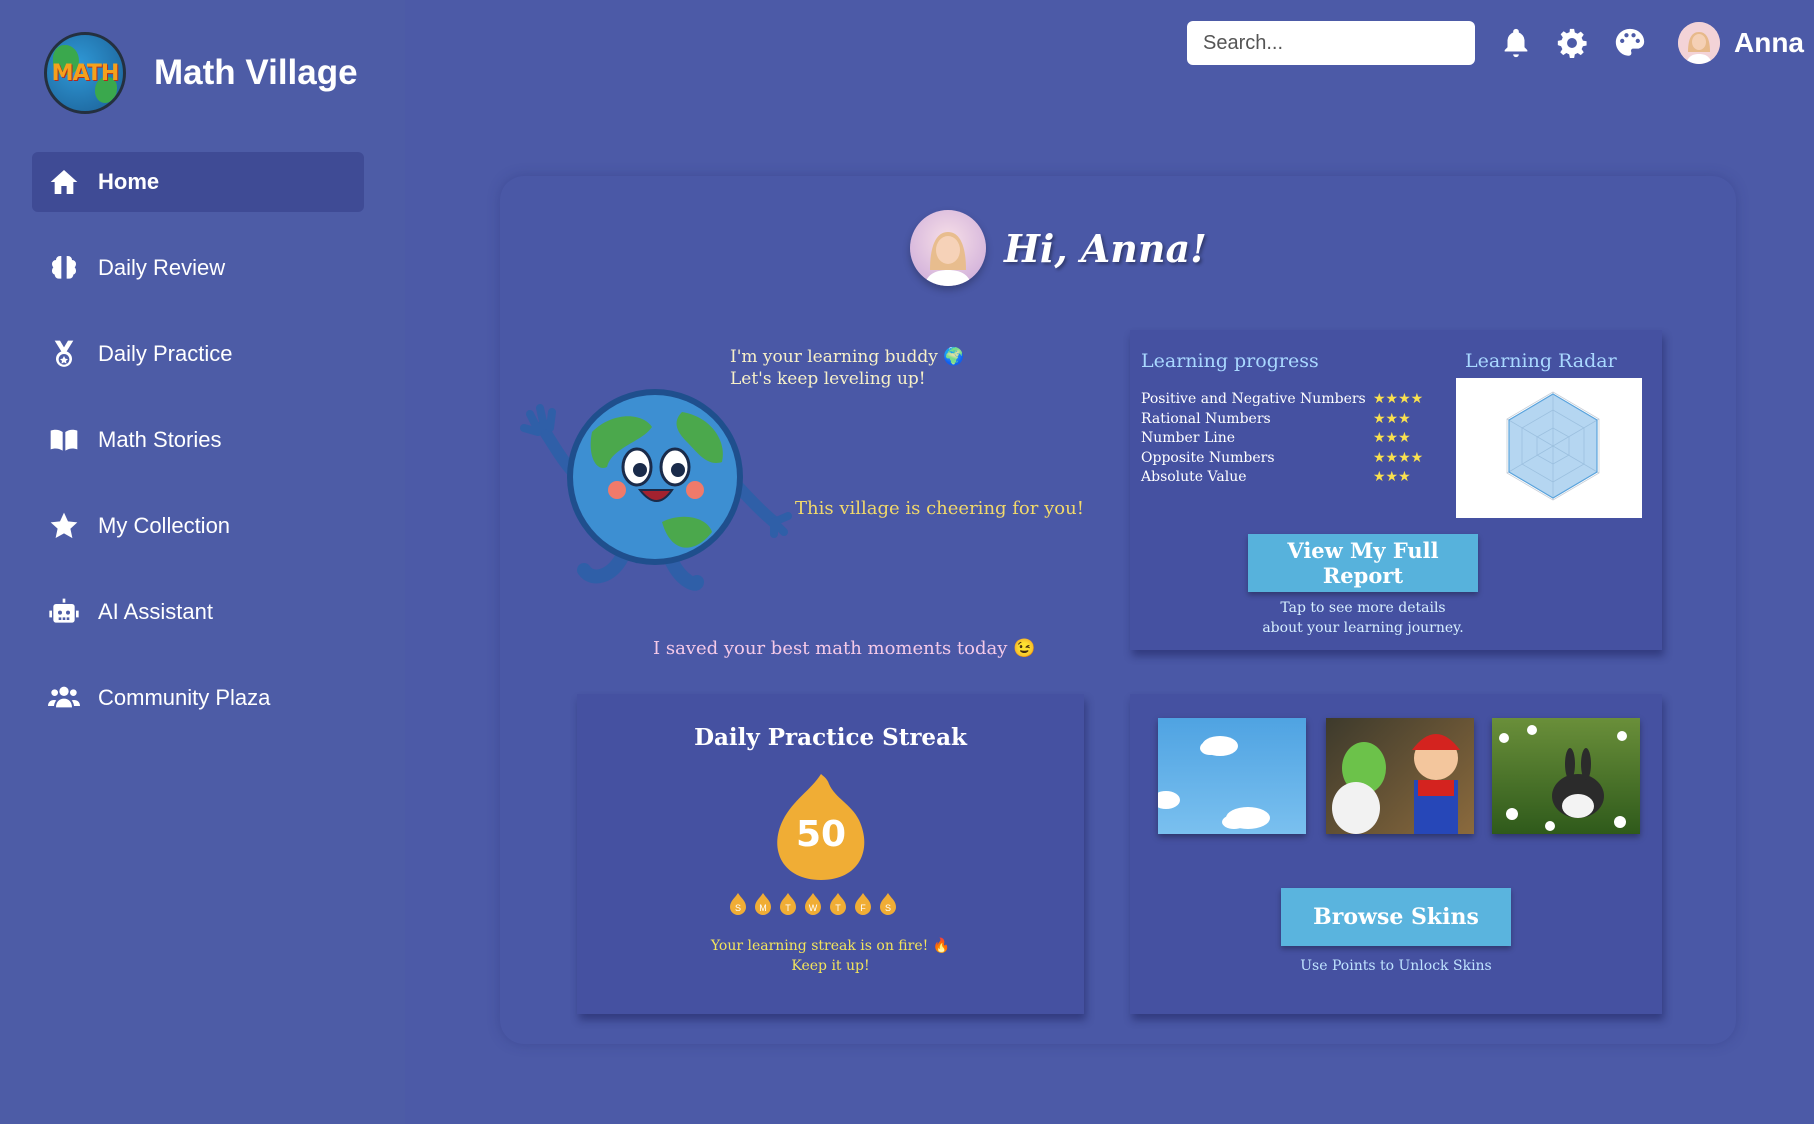 This screenshot has height=1124, width=1814. I want to click on list-item: Positive and Negative Numbers ★★★★, so click(1286, 400).